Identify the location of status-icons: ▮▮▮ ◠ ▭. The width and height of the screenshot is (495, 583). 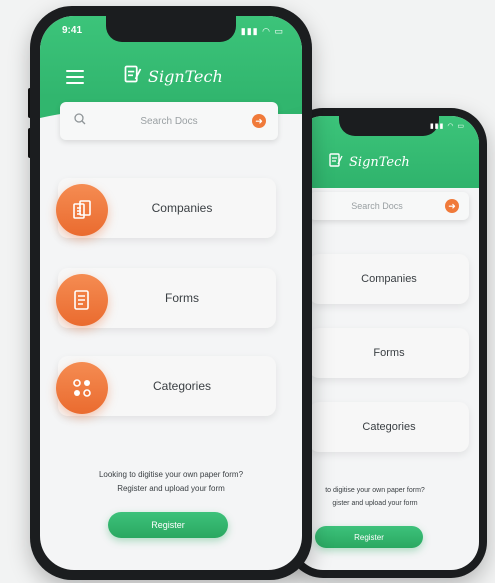
(262, 31).